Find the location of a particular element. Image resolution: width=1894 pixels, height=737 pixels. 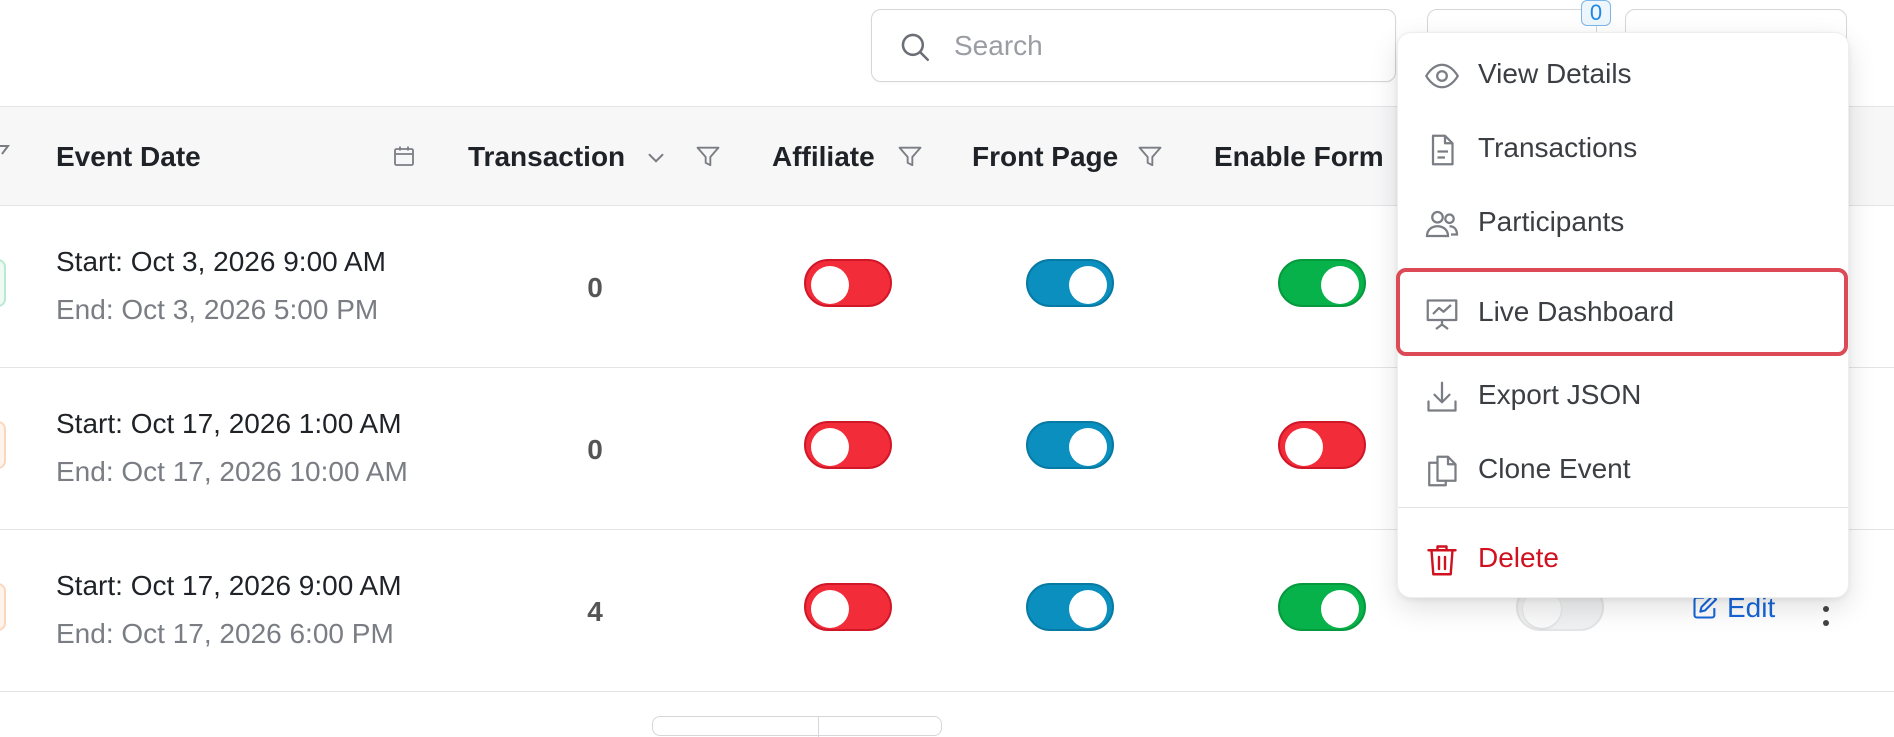

menu-item-transactions: Transactions is located at coordinates (1623, 149).